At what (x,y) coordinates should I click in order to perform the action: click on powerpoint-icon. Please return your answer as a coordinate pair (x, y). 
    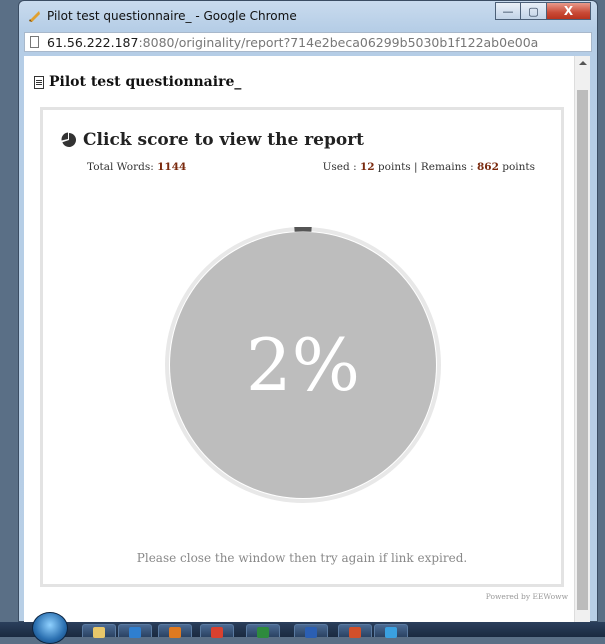
    Looking at the image, I should click on (355, 632).